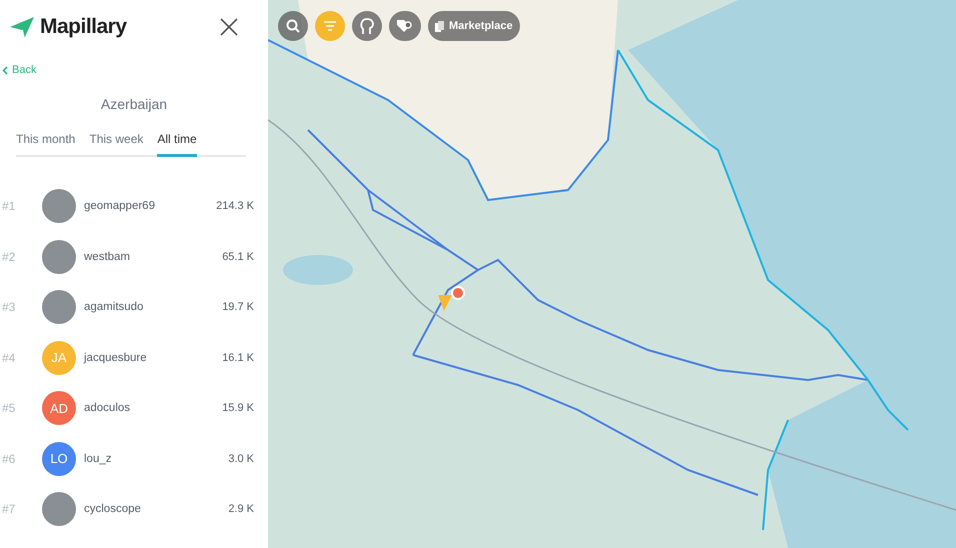  What do you see at coordinates (293, 26) in the screenshot?
I see `search-icon` at bounding box center [293, 26].